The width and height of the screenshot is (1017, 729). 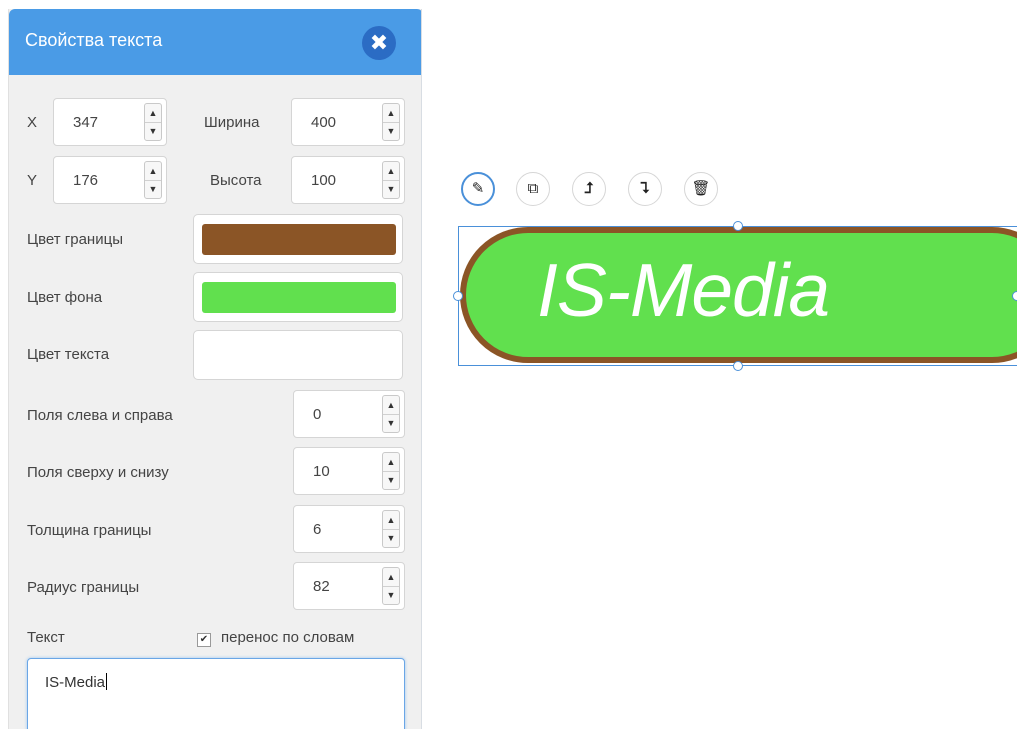 What do you see at coordinates (738, 226) in the screenshot?
I see `resize-handle-top` at bounding box center [738, 226].